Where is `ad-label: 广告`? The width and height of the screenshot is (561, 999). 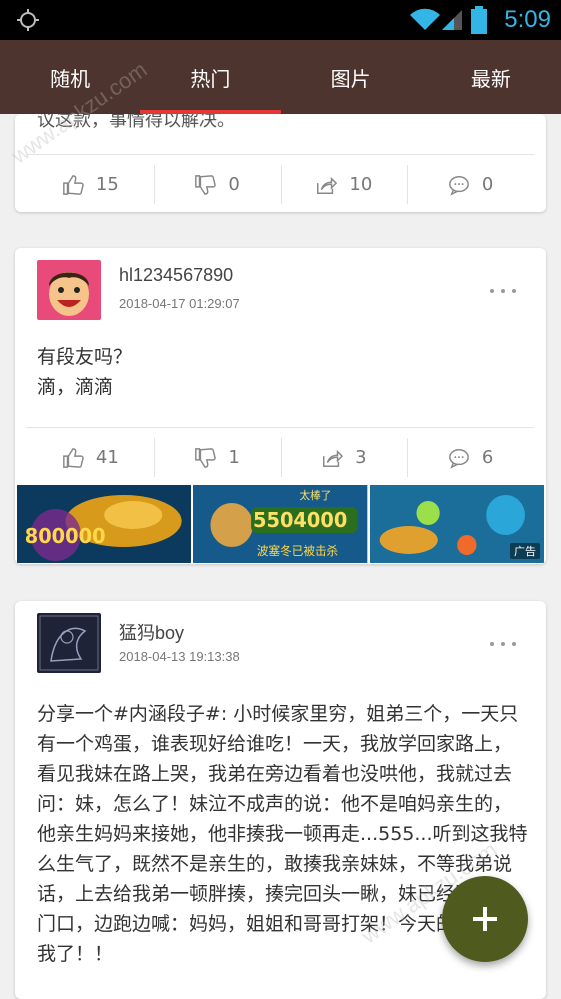
ad-label: 广告 is located at coordinates (524, 551).